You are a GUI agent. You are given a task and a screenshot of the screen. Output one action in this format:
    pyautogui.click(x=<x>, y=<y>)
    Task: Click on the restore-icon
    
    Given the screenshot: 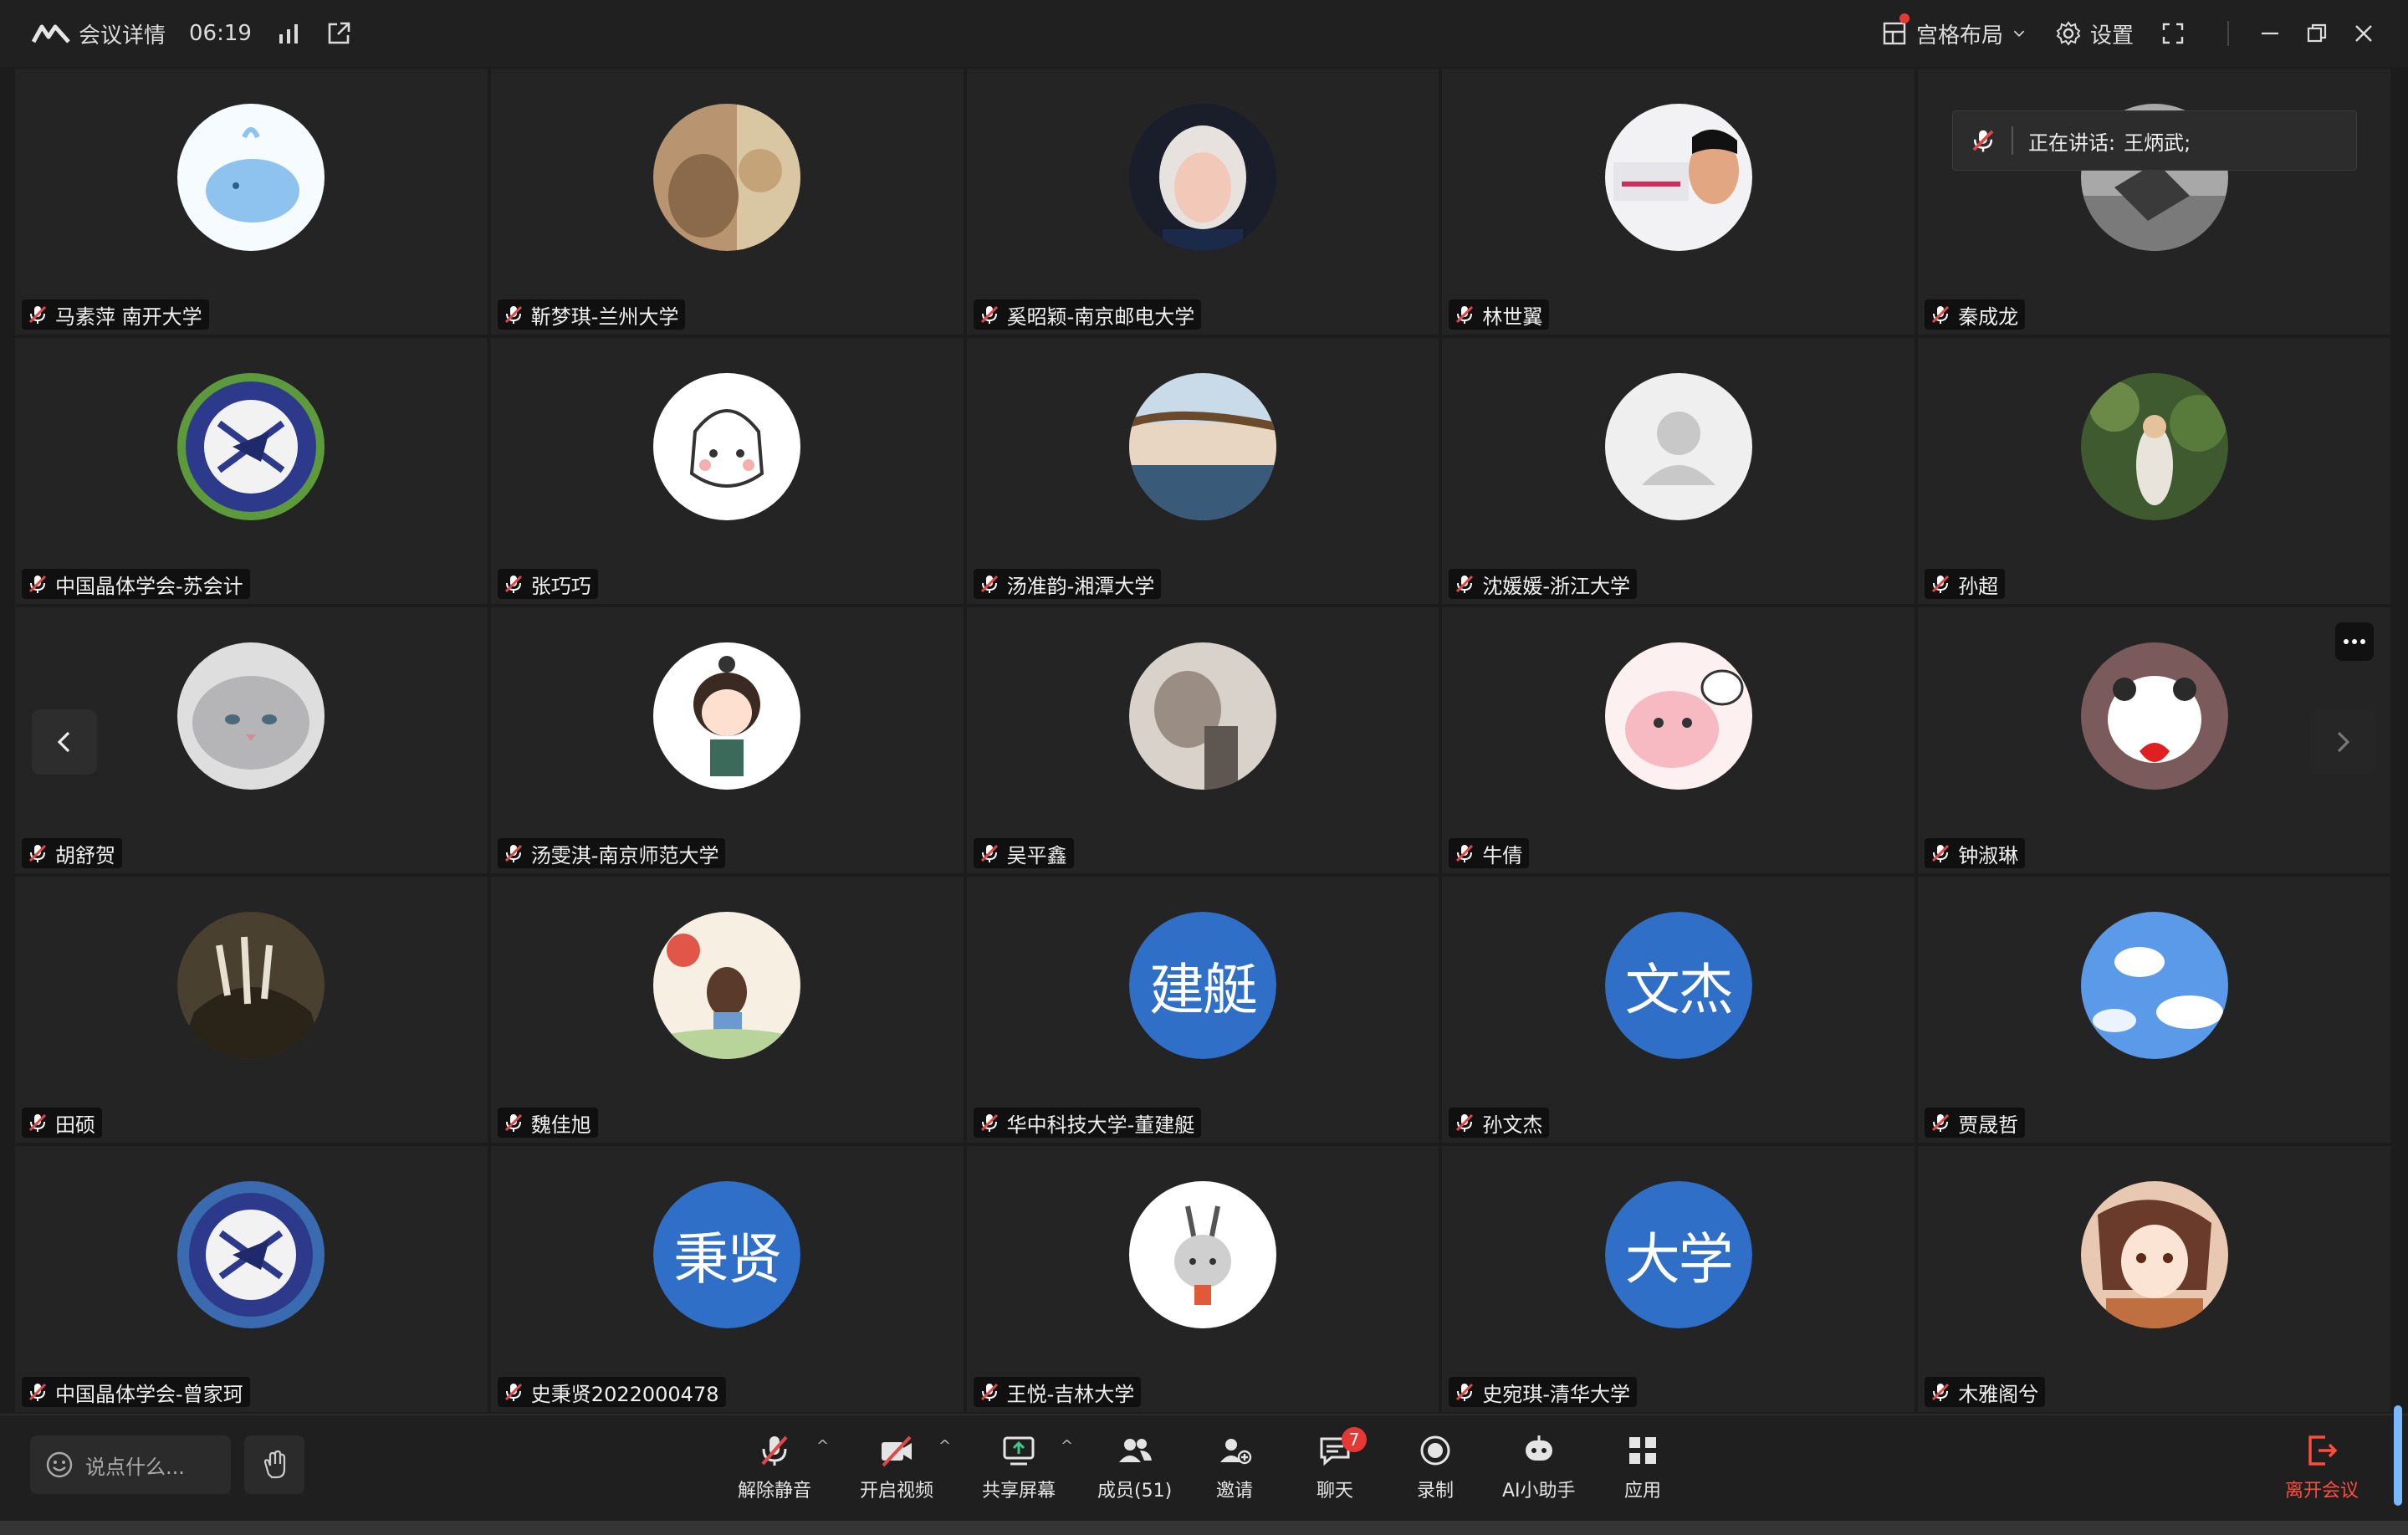 What is the action you would take?
    pyautogui.click(x=2317, y=34)
    